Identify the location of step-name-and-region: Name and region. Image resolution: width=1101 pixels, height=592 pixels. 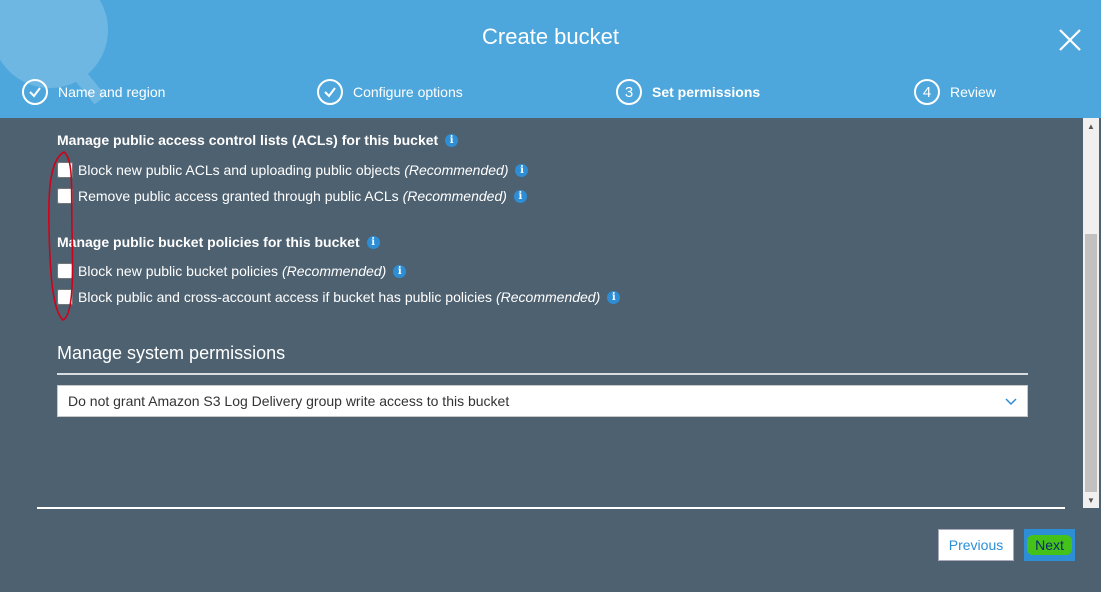
(93, 92).